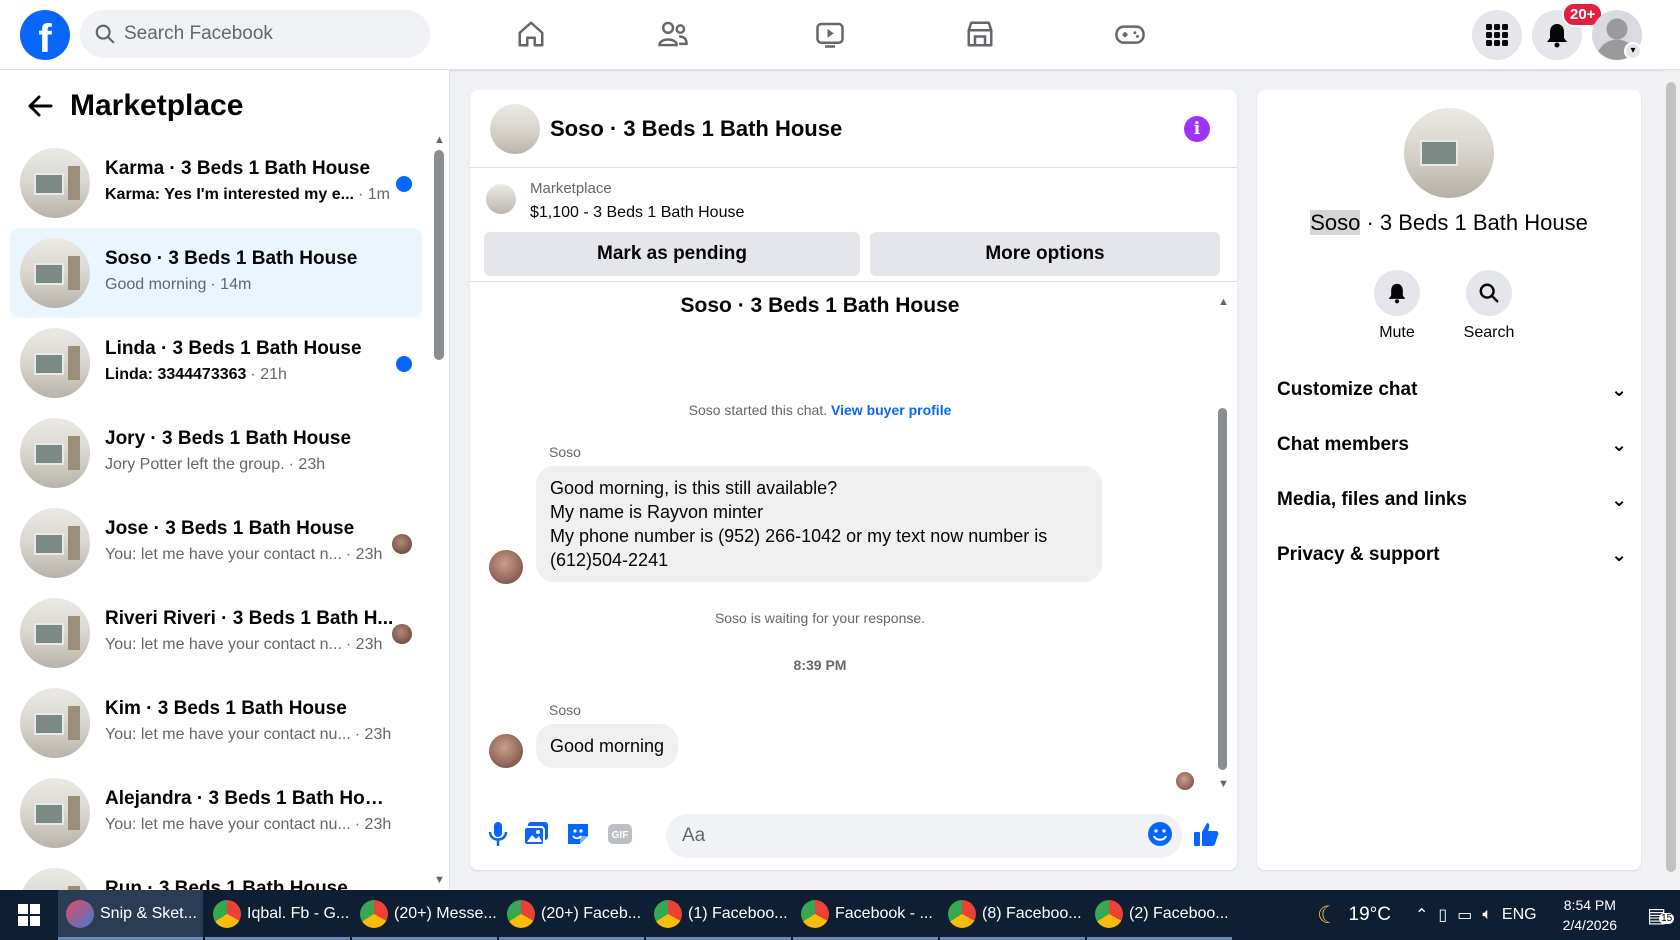 The image size is (1680, 940). What do you see at coordinates (1498, 915) in the screenshot?
I see `system-tray: ☾ 19°C ⌃ ▯ ▭ 🔈︎ ENG 8:54 PM 2/4/2026 ▤ 15` at bounding box center [1498, 915].